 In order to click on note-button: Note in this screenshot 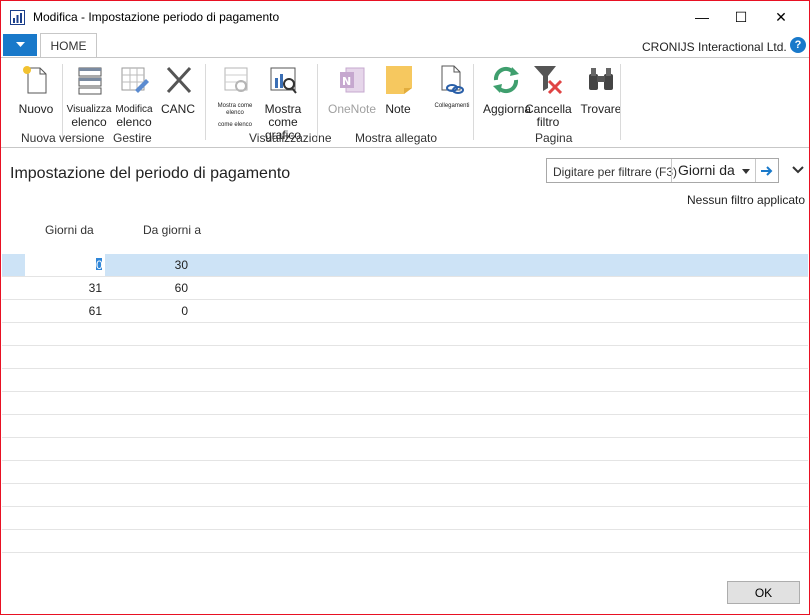, I will do `click(398, 90)`.